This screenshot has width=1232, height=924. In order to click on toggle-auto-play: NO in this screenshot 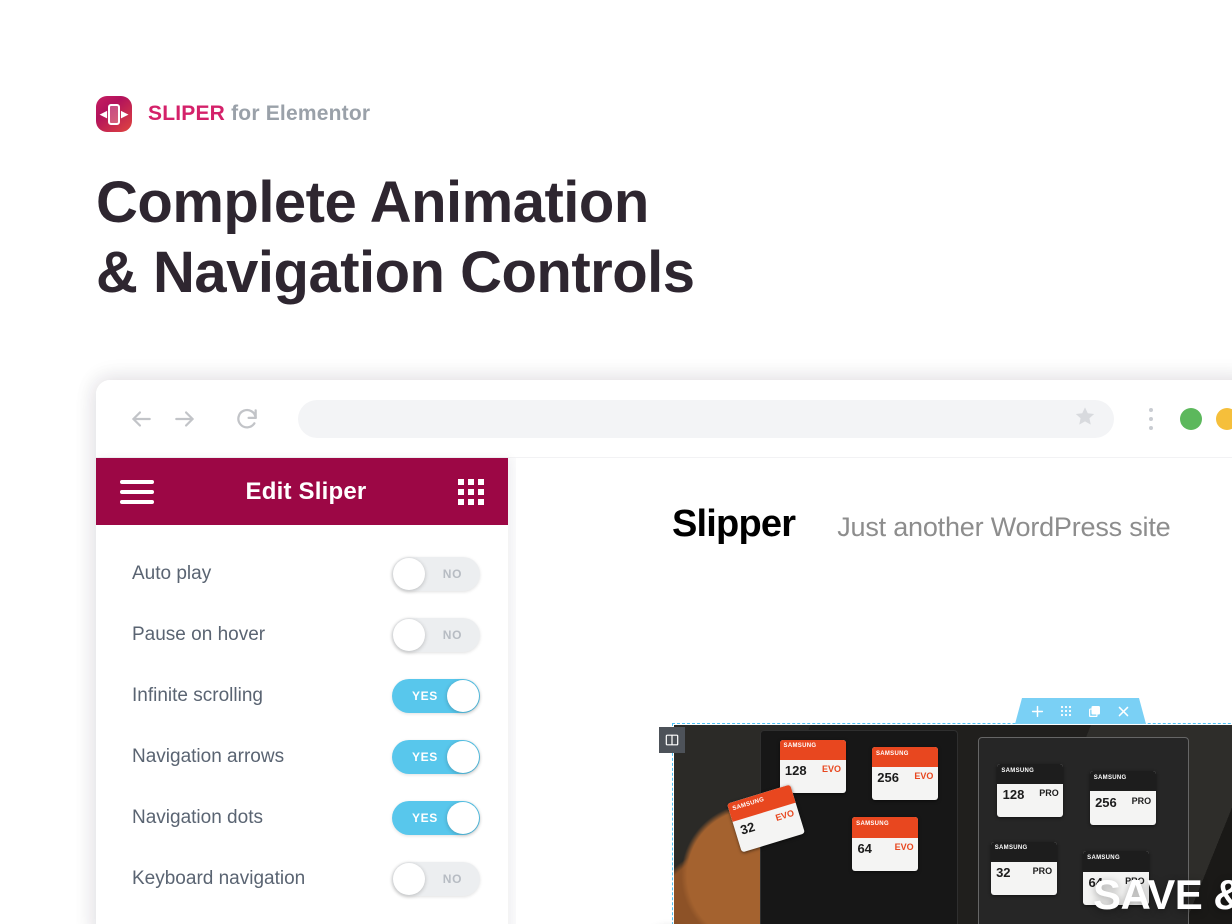, I will do `click(436, 573)`.